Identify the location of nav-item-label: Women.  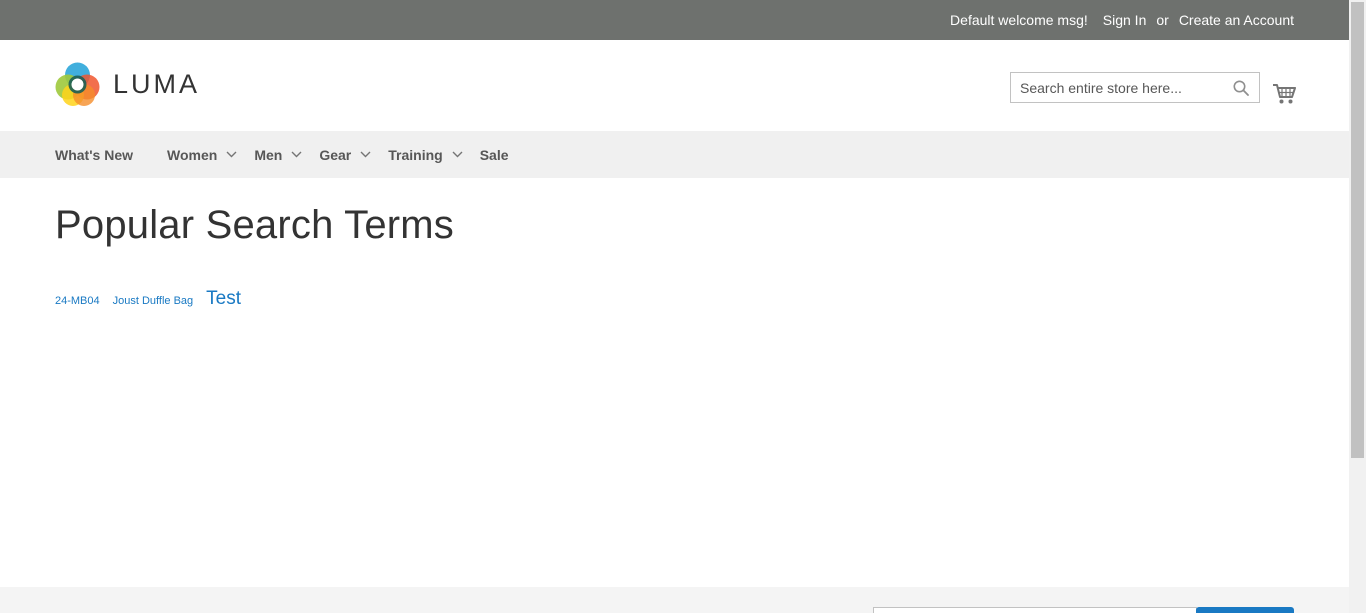
(192, 154).